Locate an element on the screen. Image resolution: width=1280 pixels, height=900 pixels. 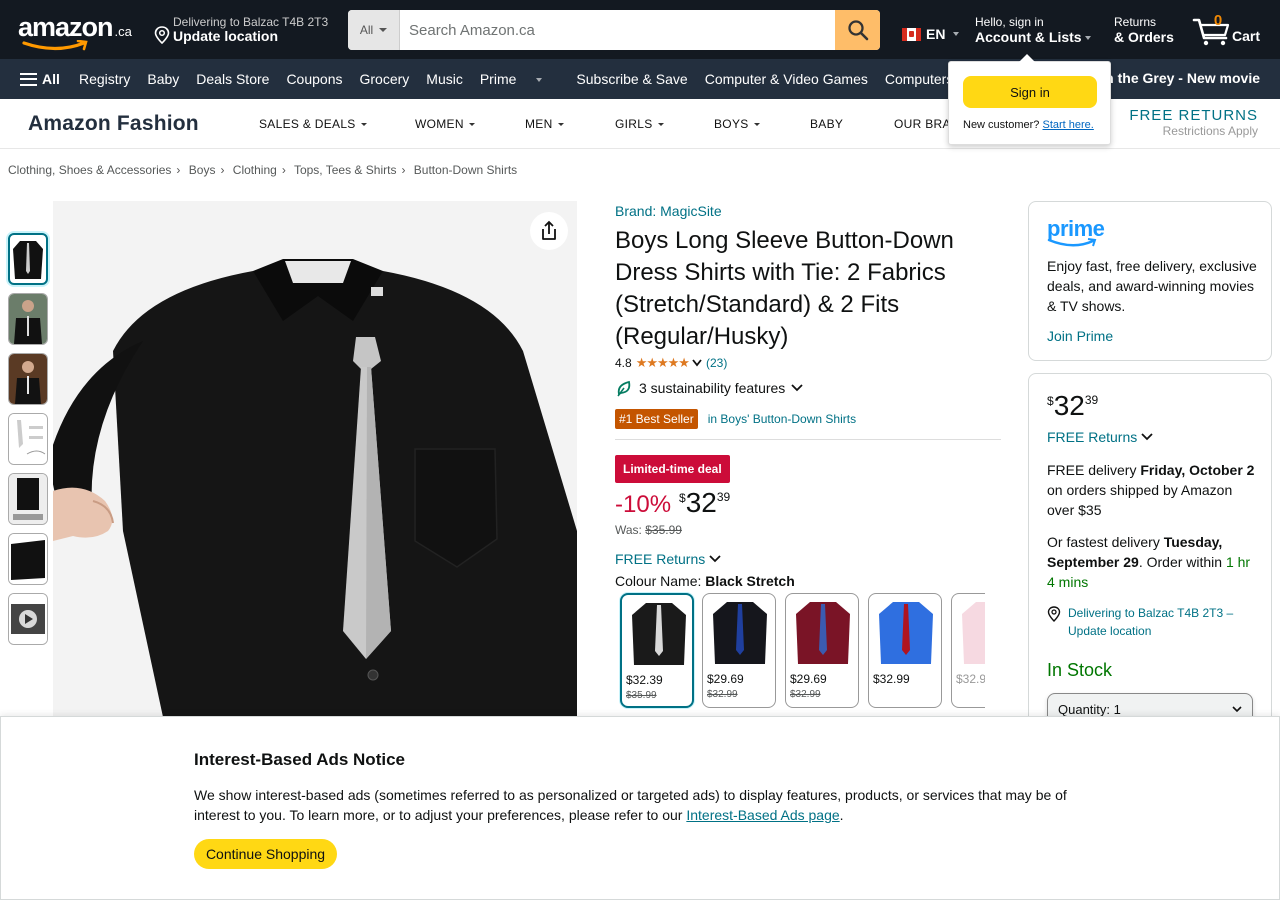
rating-stars: ★★★★★ is located at coordinates (663, 363).